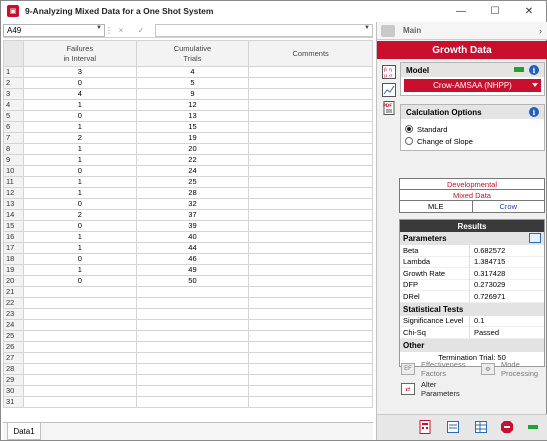 The width and height of the screenshot is (547, 441). Describe the element at coordinates (430, 389) in the screenshot. I see `alter-parameters-action: ⇄ Alter Parameters` at that location.